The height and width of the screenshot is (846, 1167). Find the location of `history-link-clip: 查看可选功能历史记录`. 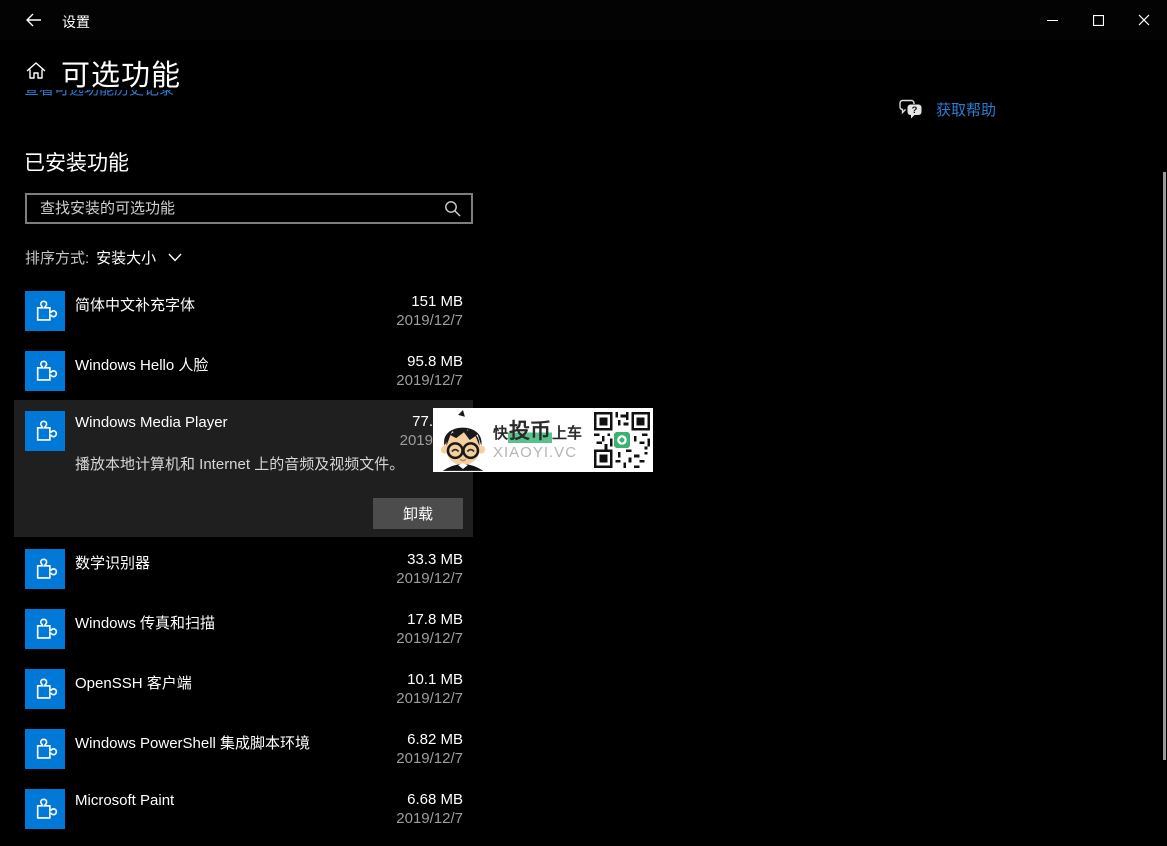

history-link-clip: 查看可选功能历史记录 is located at coordinates (99, 96).